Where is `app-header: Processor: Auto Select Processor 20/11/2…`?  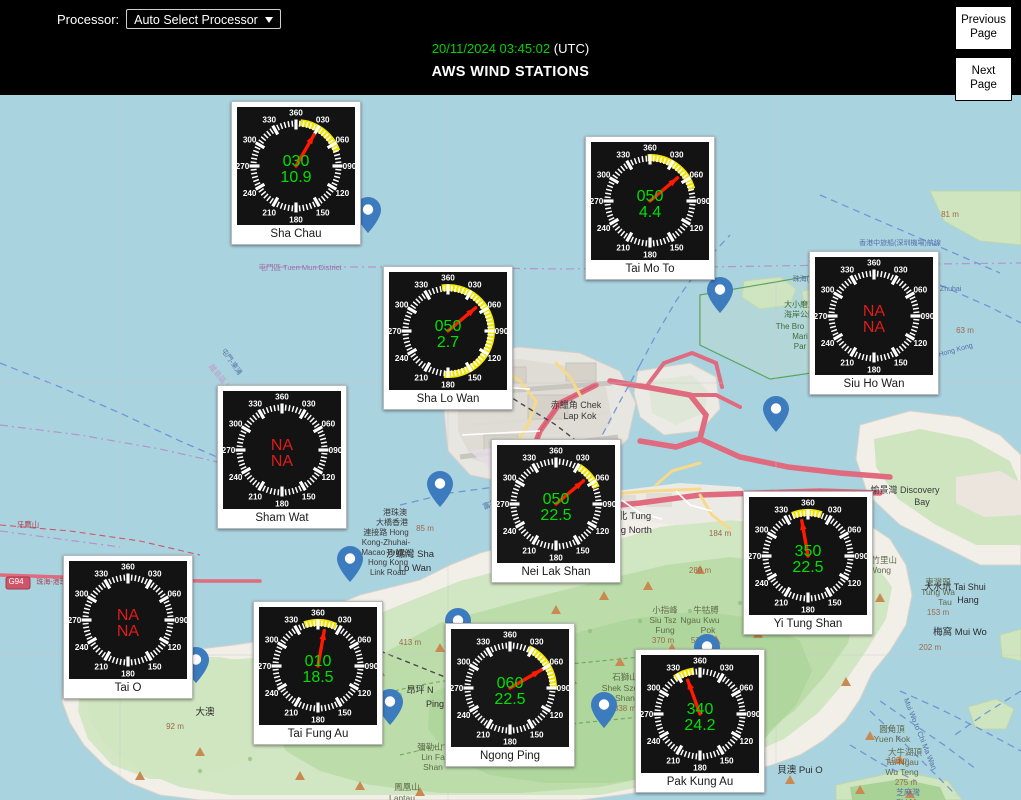 app-header: Processor: Auto Select Processor 20/11/2… is located at coordinates (510, 50).